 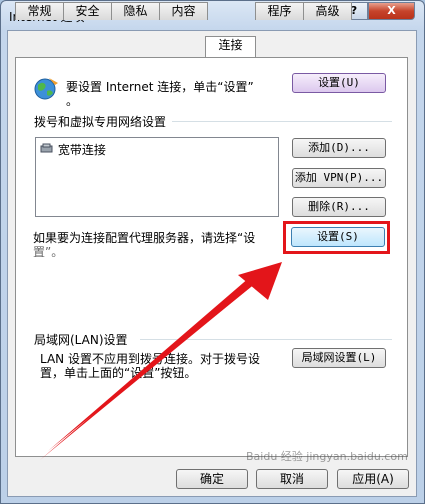 I want to click on ok-button: 确定, so click(x=212, y=479).